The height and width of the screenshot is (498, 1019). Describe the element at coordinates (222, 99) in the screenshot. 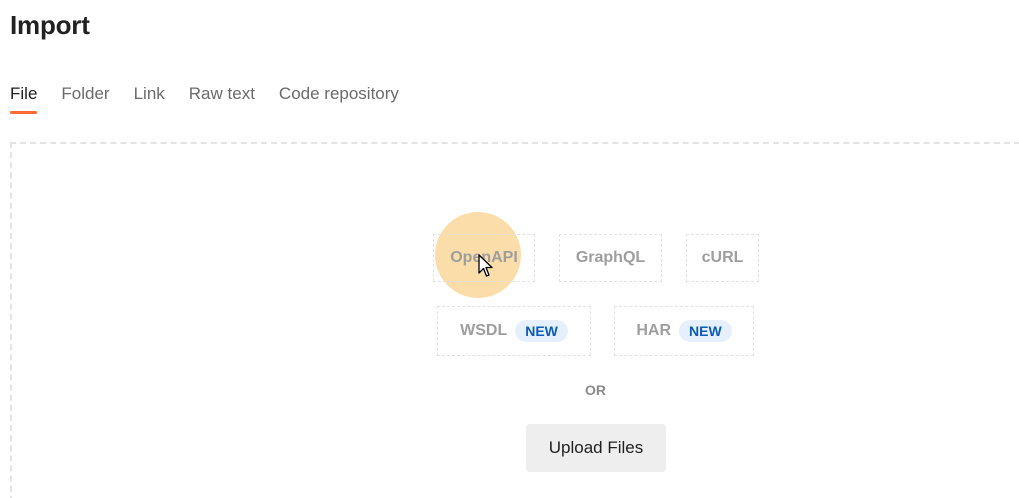

I see `tab-raw-text: Raw text` at that location.